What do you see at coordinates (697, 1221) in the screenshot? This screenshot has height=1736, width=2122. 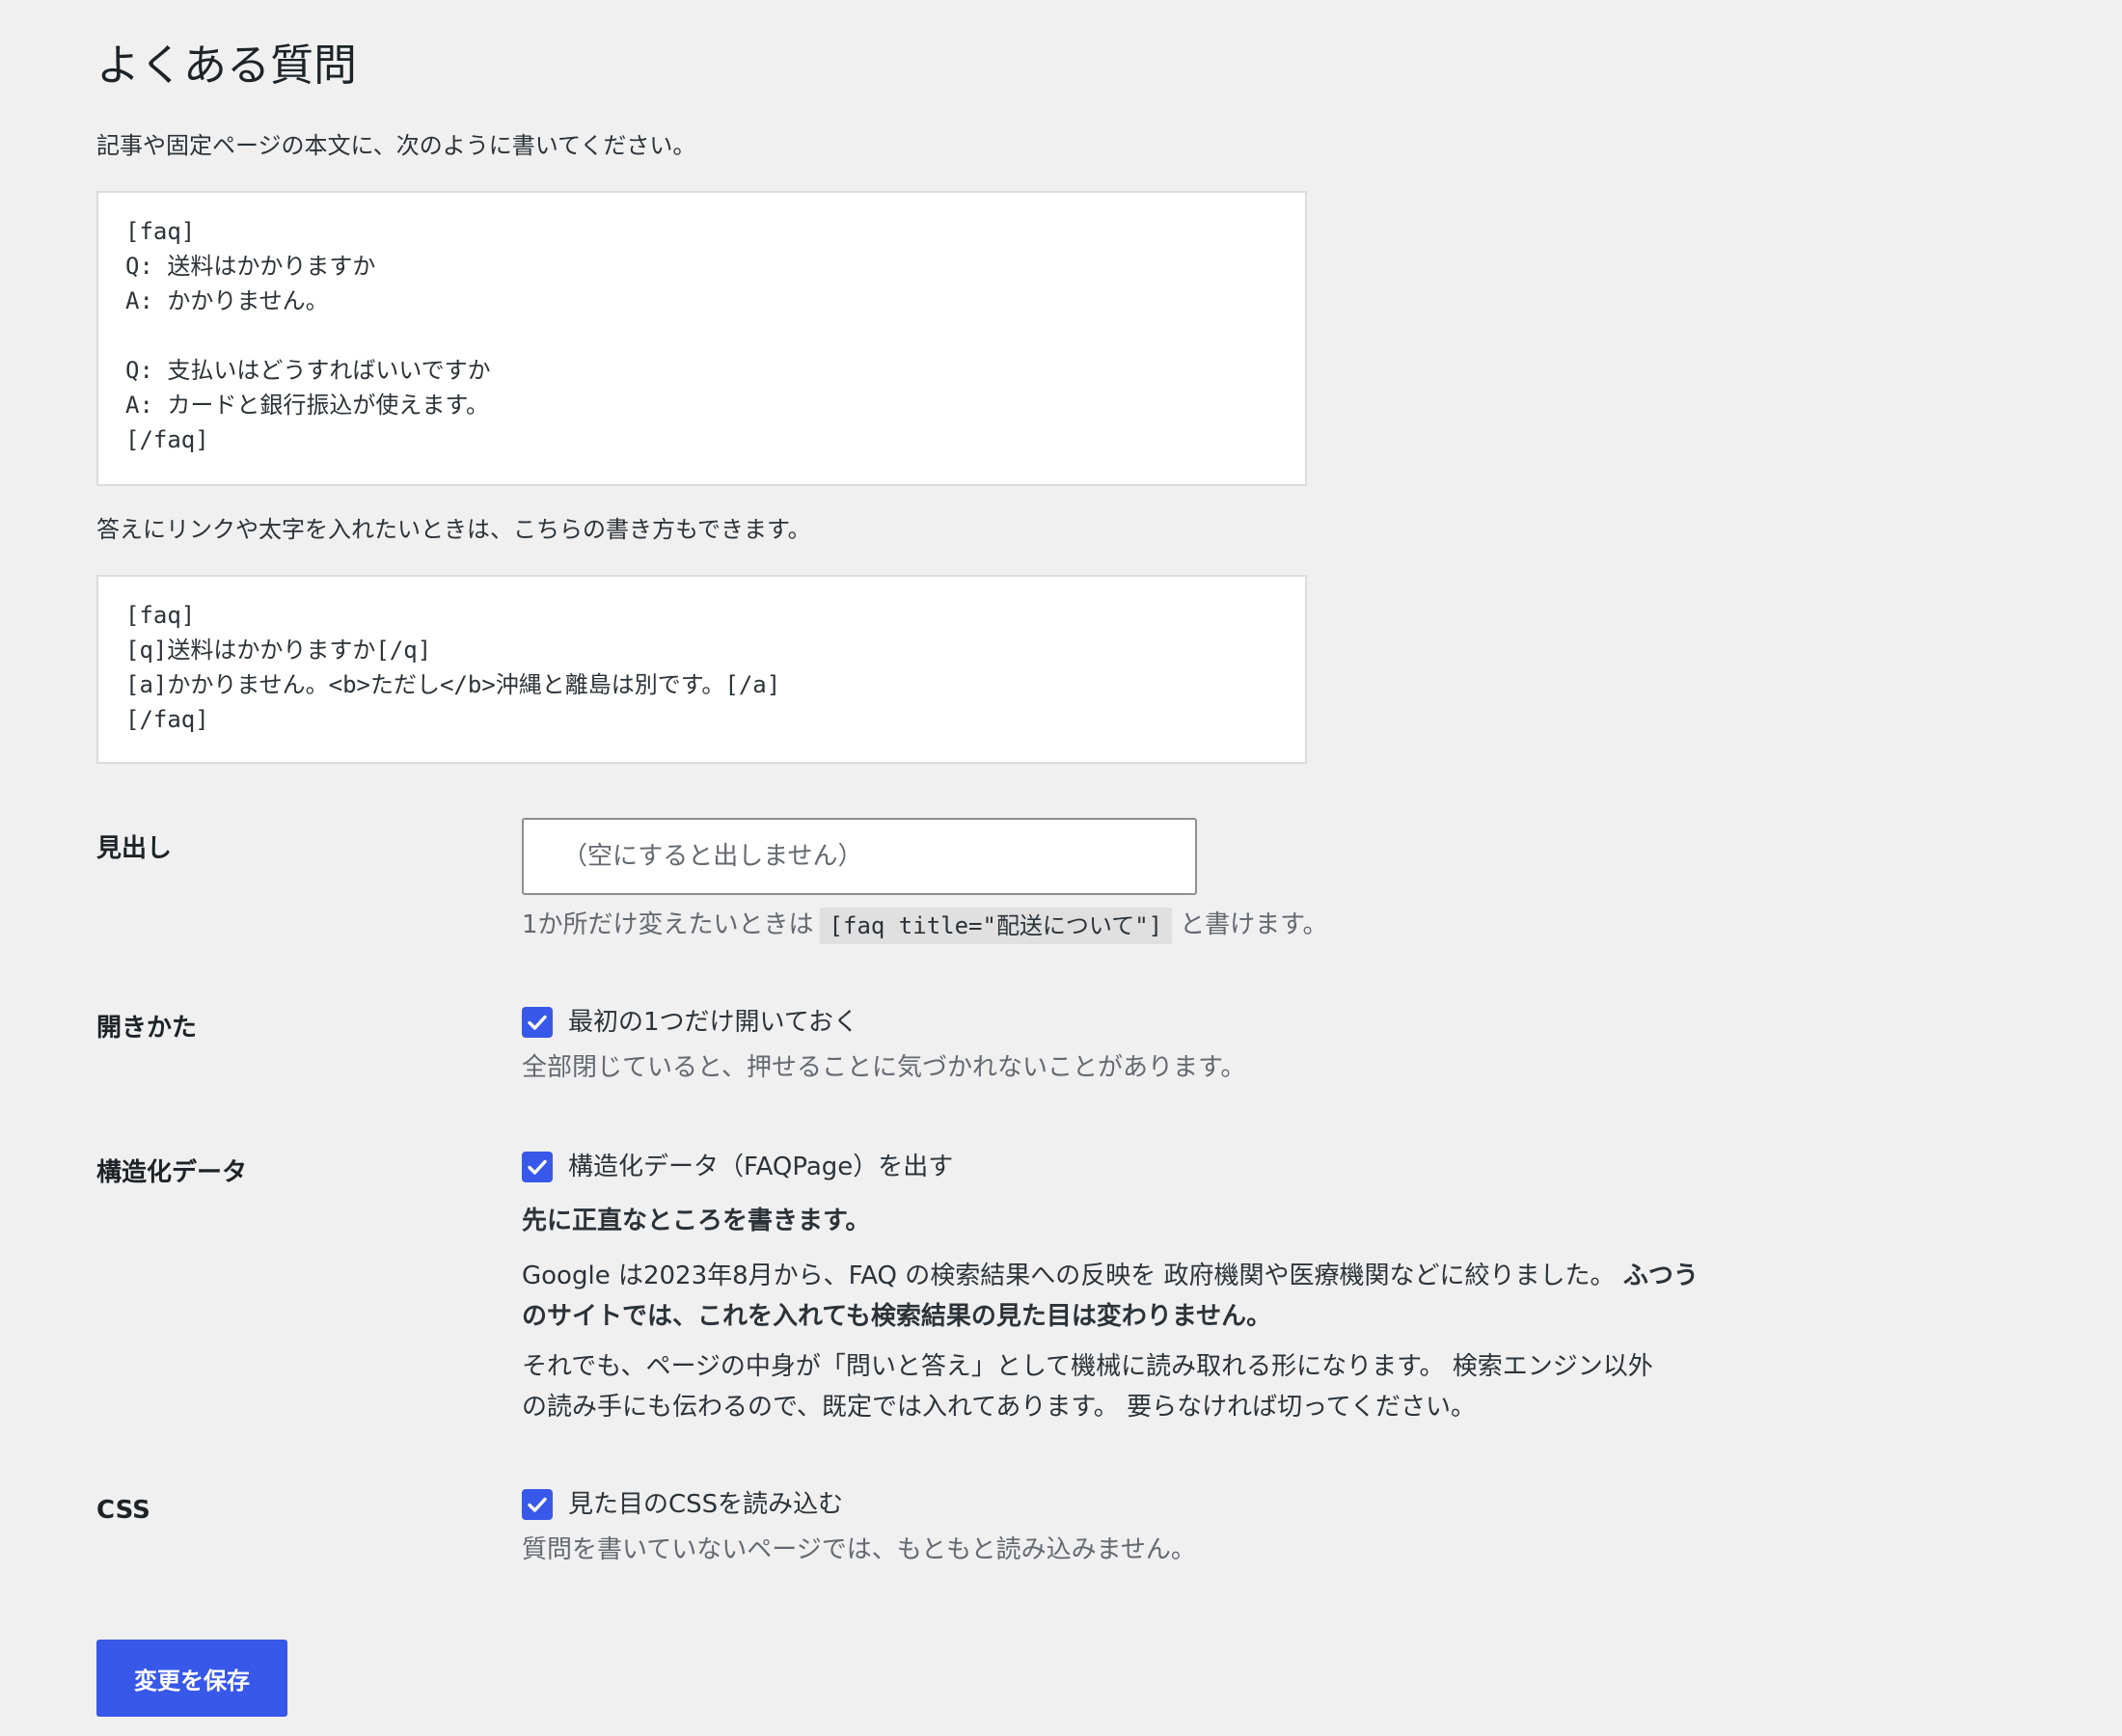 I see `schema-note-heading: 先に正直なところを書きます。` at bounding box center [697, 1221].